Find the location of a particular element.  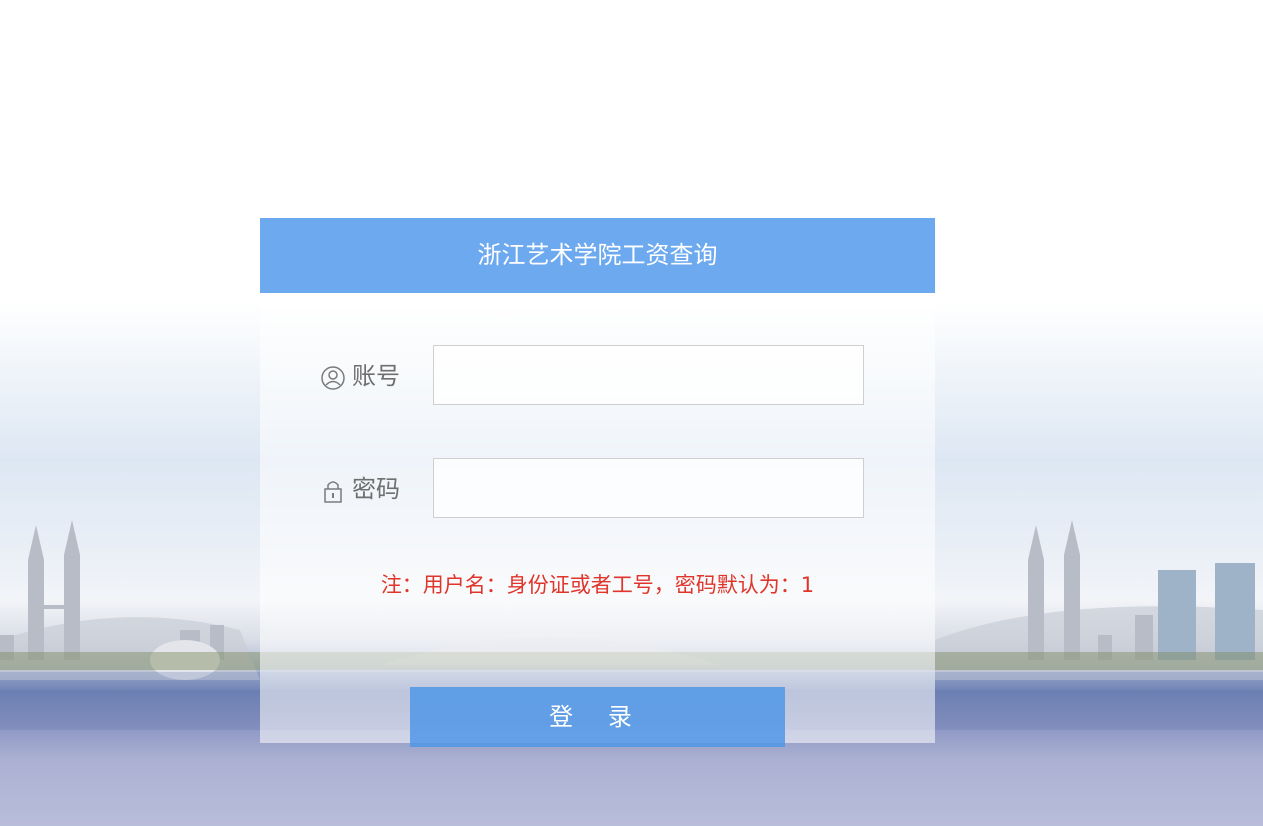

password-input is located at coordinates (648, 488).